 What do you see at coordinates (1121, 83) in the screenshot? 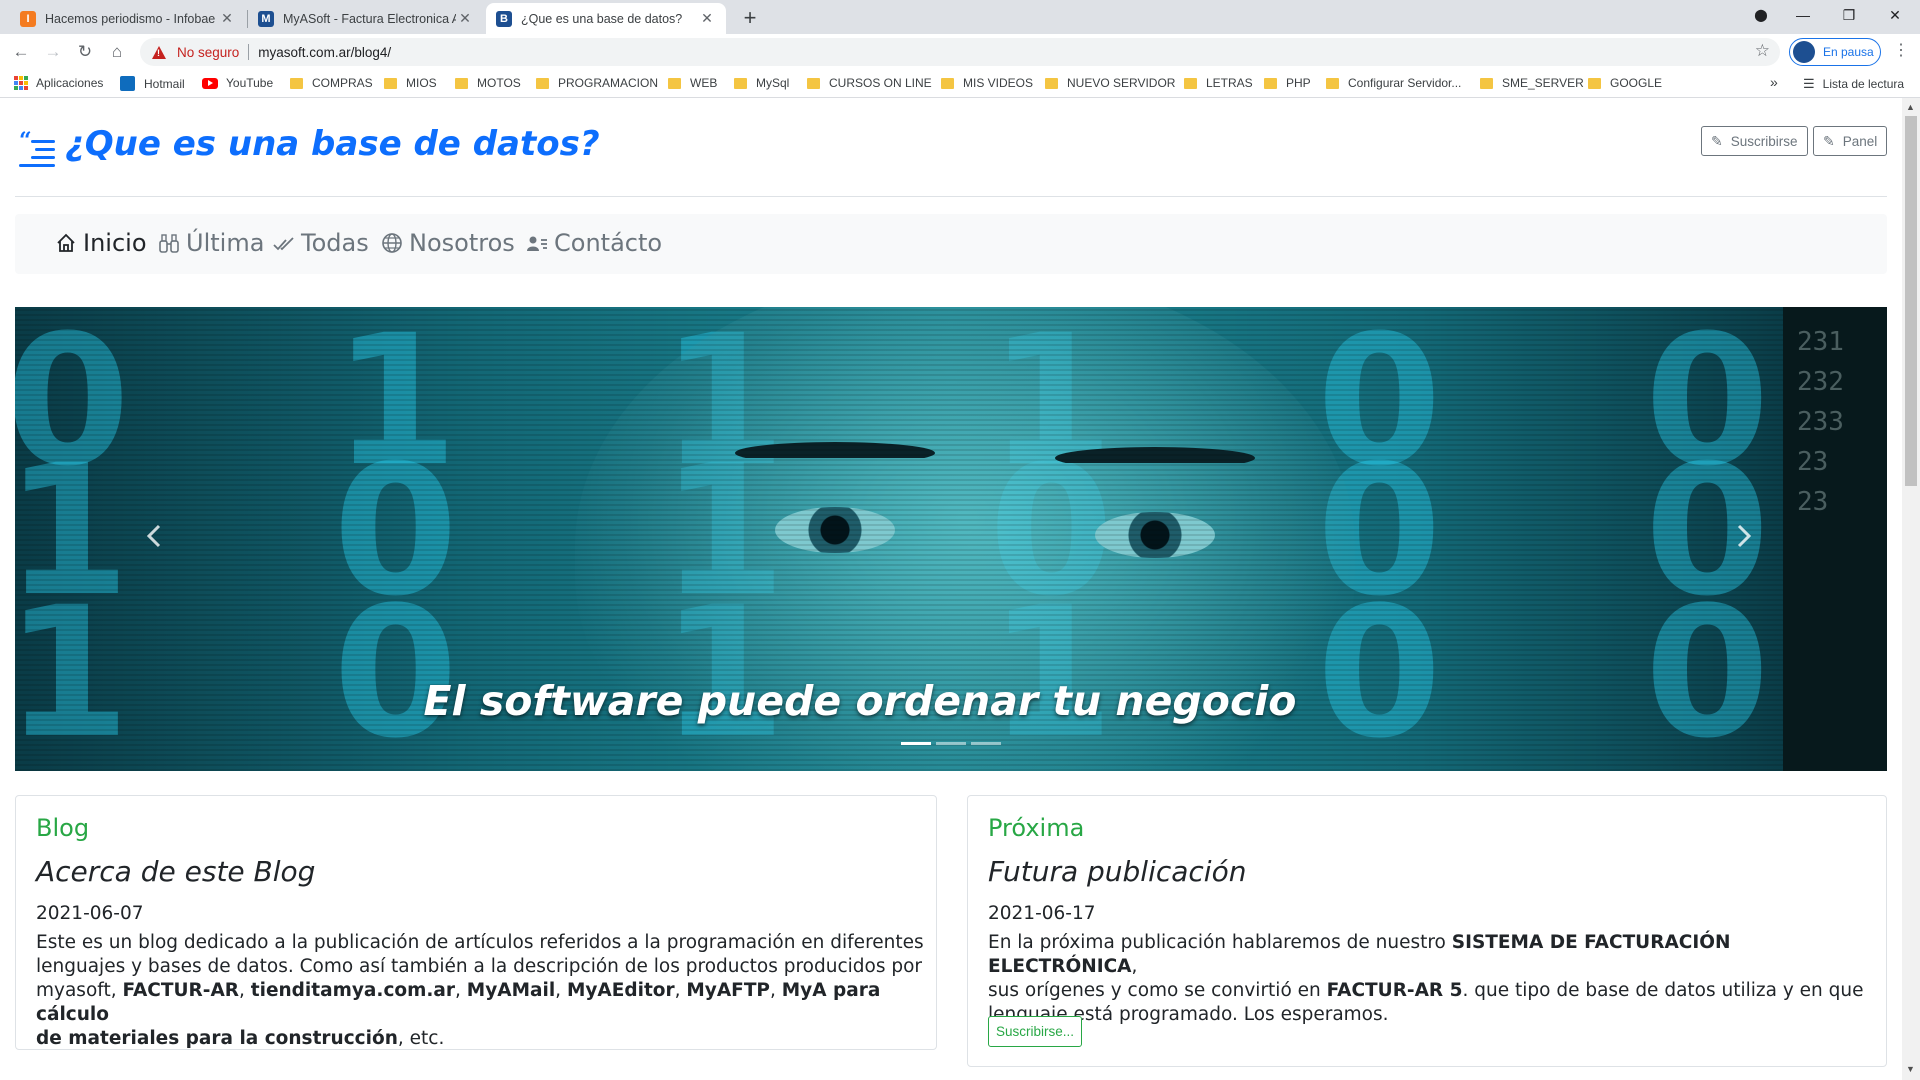
I see `bookmark-label: NUEVO SERVIDOR` at bounding box center [1121, 83].